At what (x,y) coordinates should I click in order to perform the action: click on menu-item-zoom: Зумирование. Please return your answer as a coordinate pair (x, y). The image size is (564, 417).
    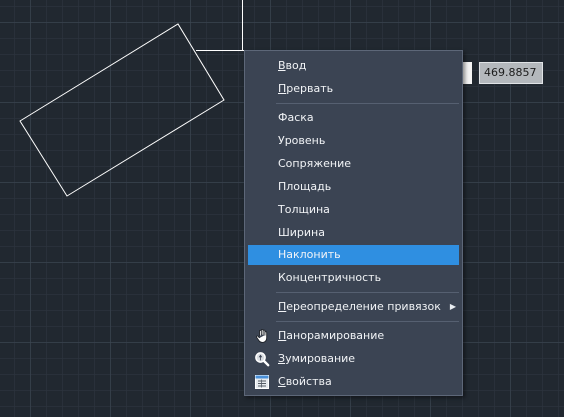
    Looking at the image, I should click on (353, 359).